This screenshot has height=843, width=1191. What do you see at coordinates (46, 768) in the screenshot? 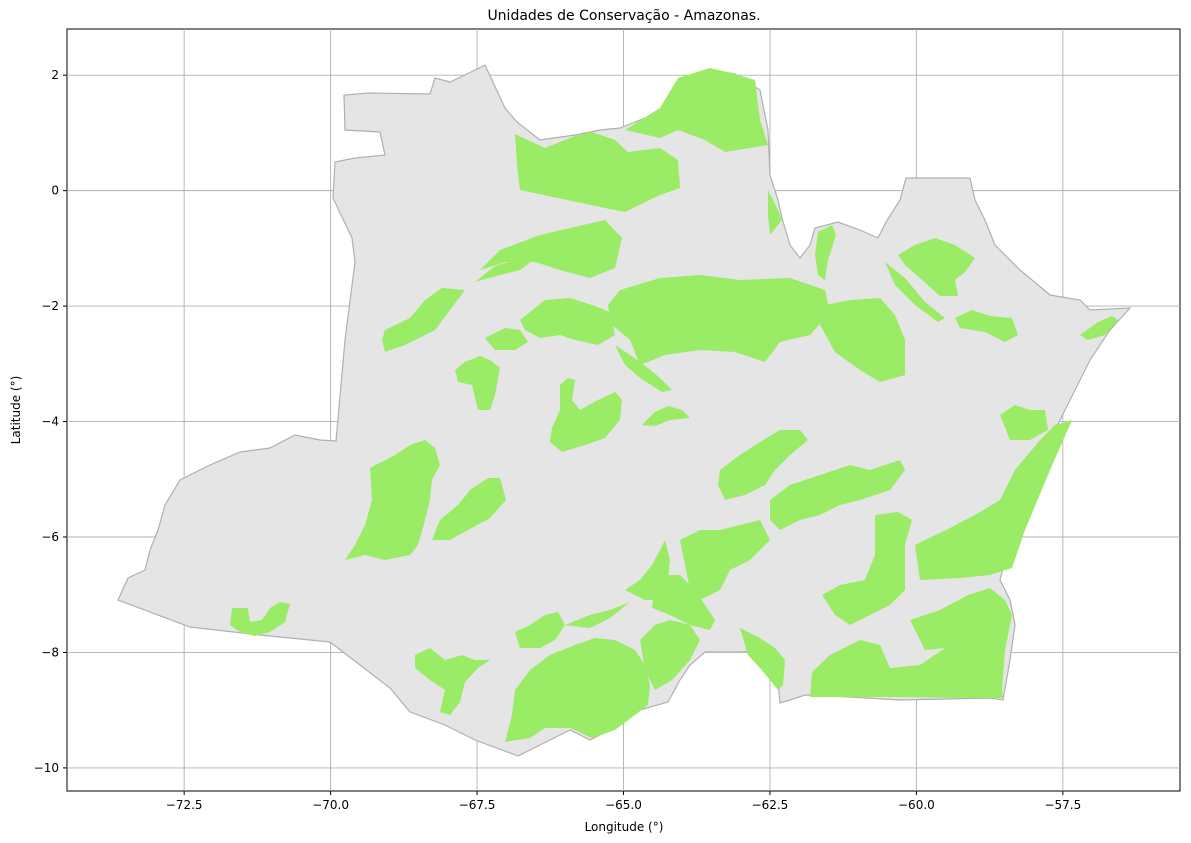
I see `y-tick-label: −10` at bounding box center [46, 768].